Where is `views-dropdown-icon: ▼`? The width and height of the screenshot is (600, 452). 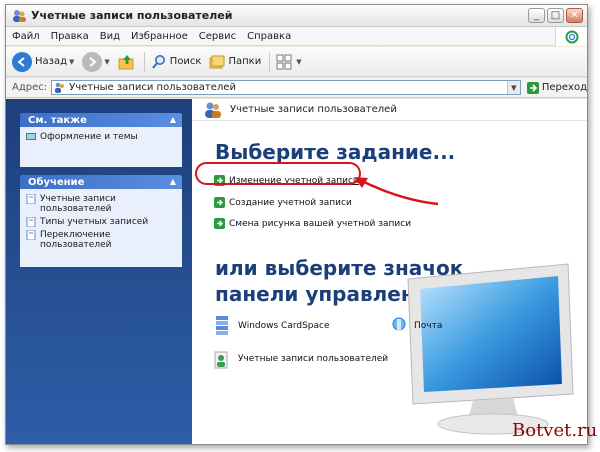
views-dropdown-icon: ▼ is located at coordinates (298, 62).